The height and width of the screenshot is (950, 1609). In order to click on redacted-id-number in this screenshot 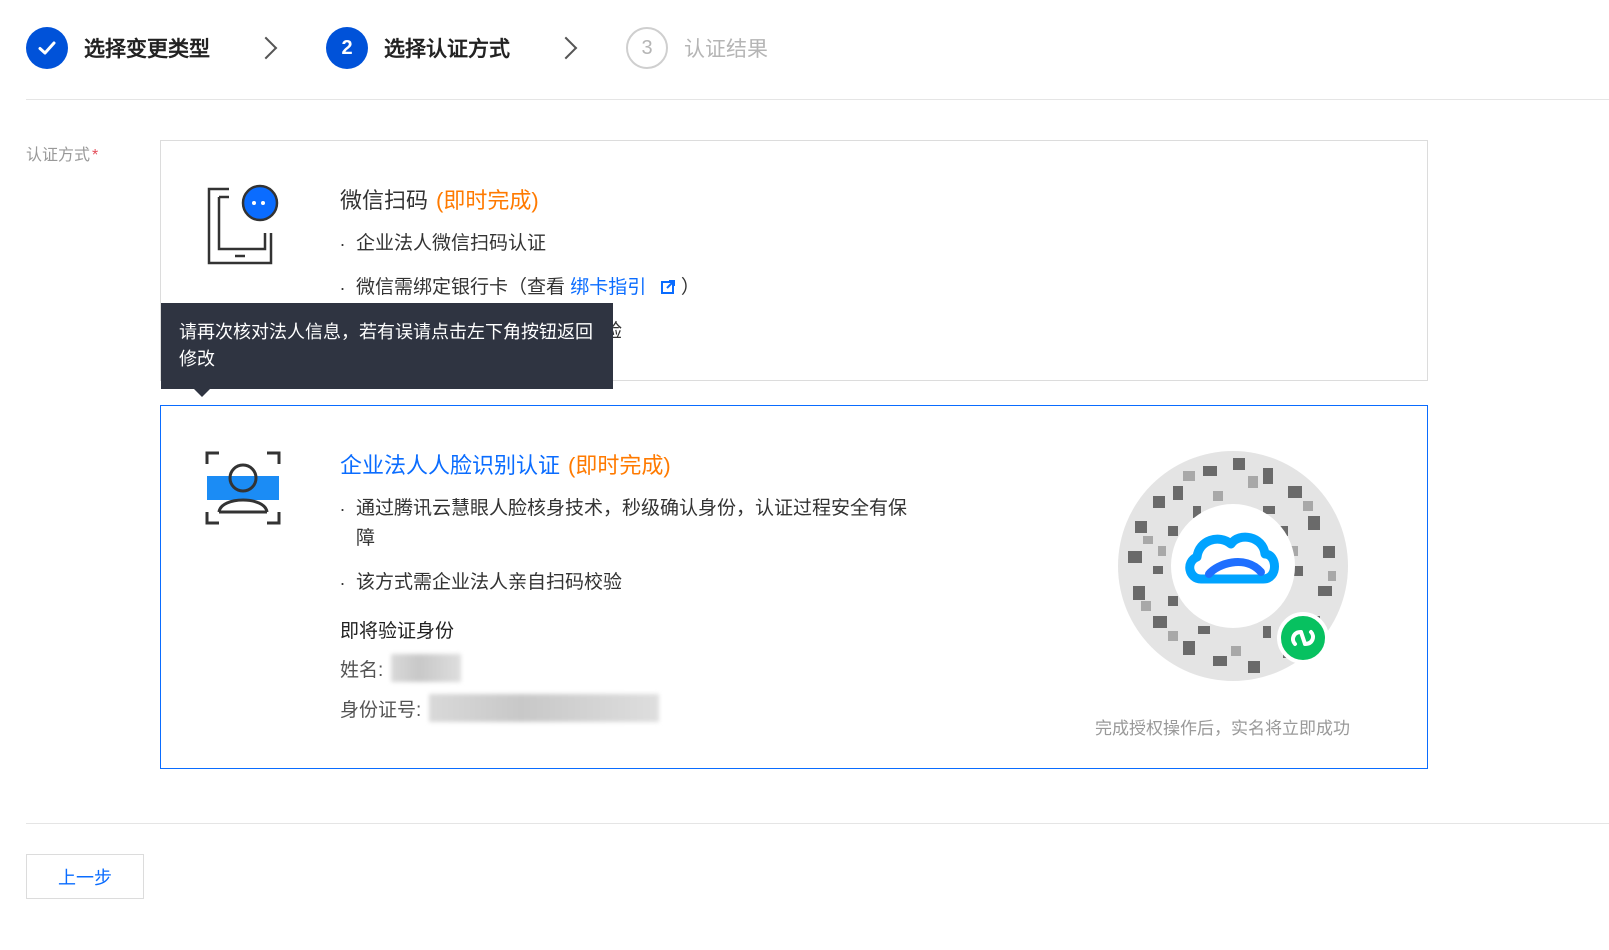, I will do `click(544, 708)`.